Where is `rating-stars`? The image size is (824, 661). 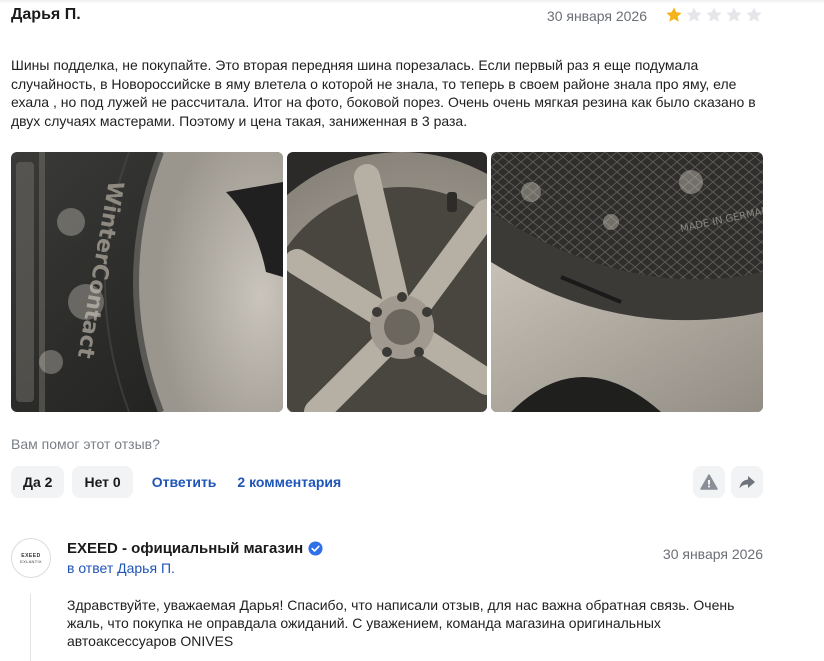 rating-stars is located at coordinates (714, 15).